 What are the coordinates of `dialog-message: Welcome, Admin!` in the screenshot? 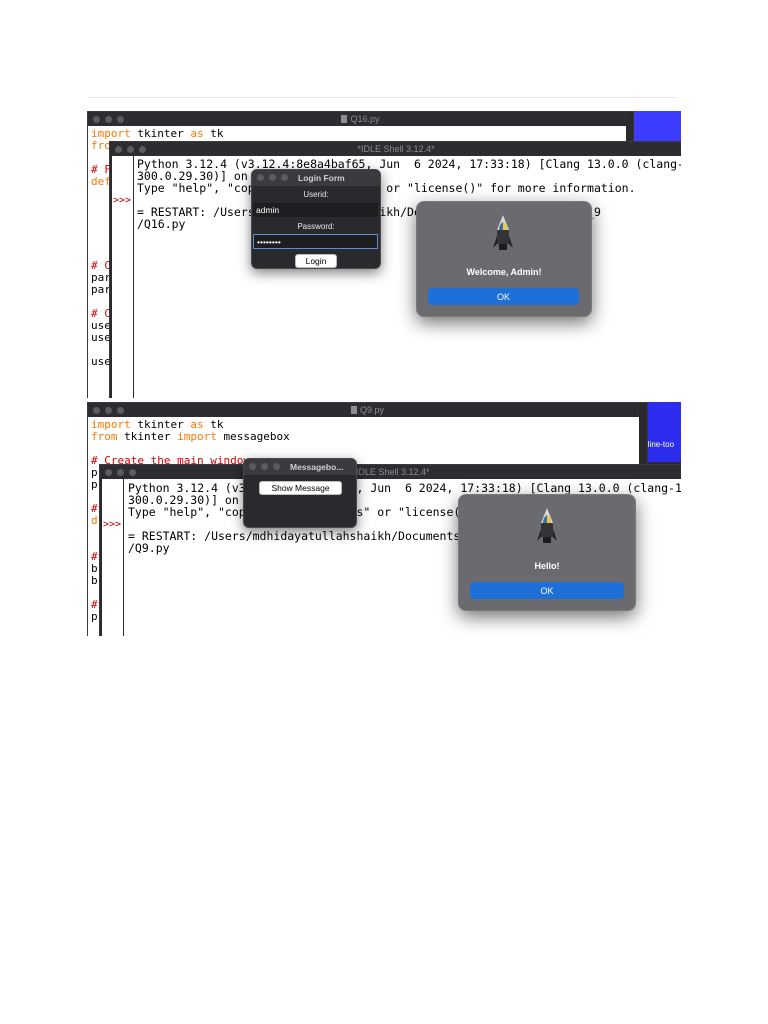 It's located at (504, 272).